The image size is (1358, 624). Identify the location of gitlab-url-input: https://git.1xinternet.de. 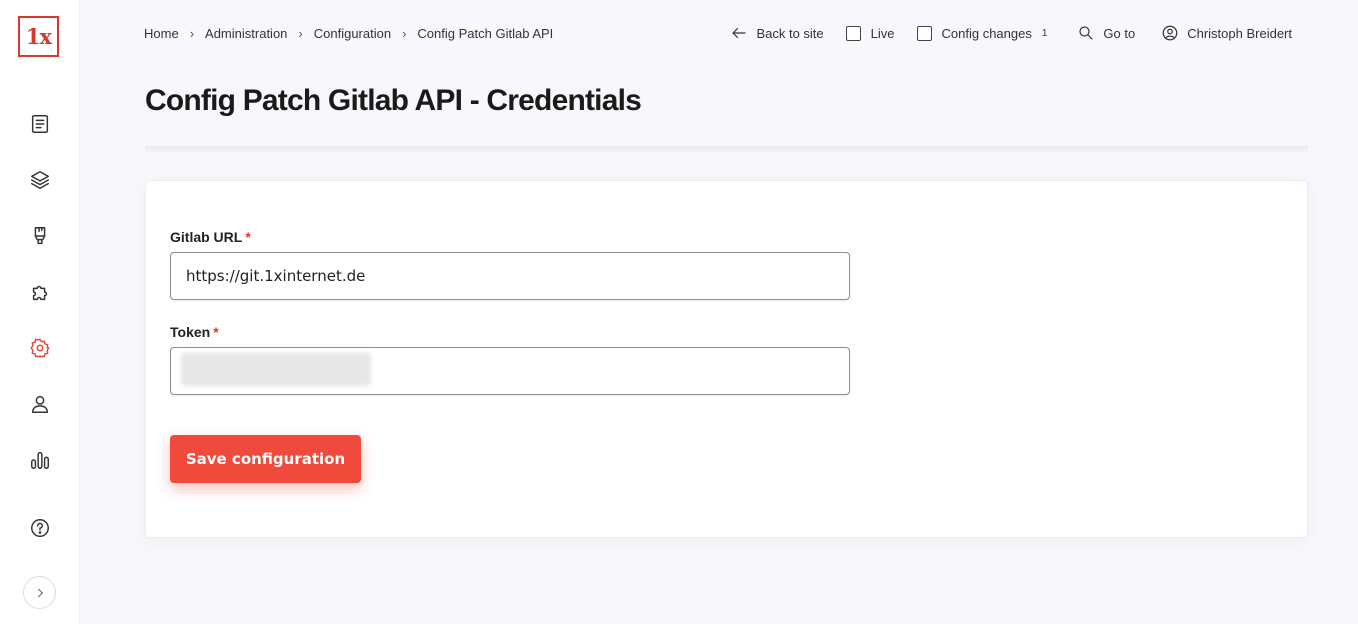
(510, 276).